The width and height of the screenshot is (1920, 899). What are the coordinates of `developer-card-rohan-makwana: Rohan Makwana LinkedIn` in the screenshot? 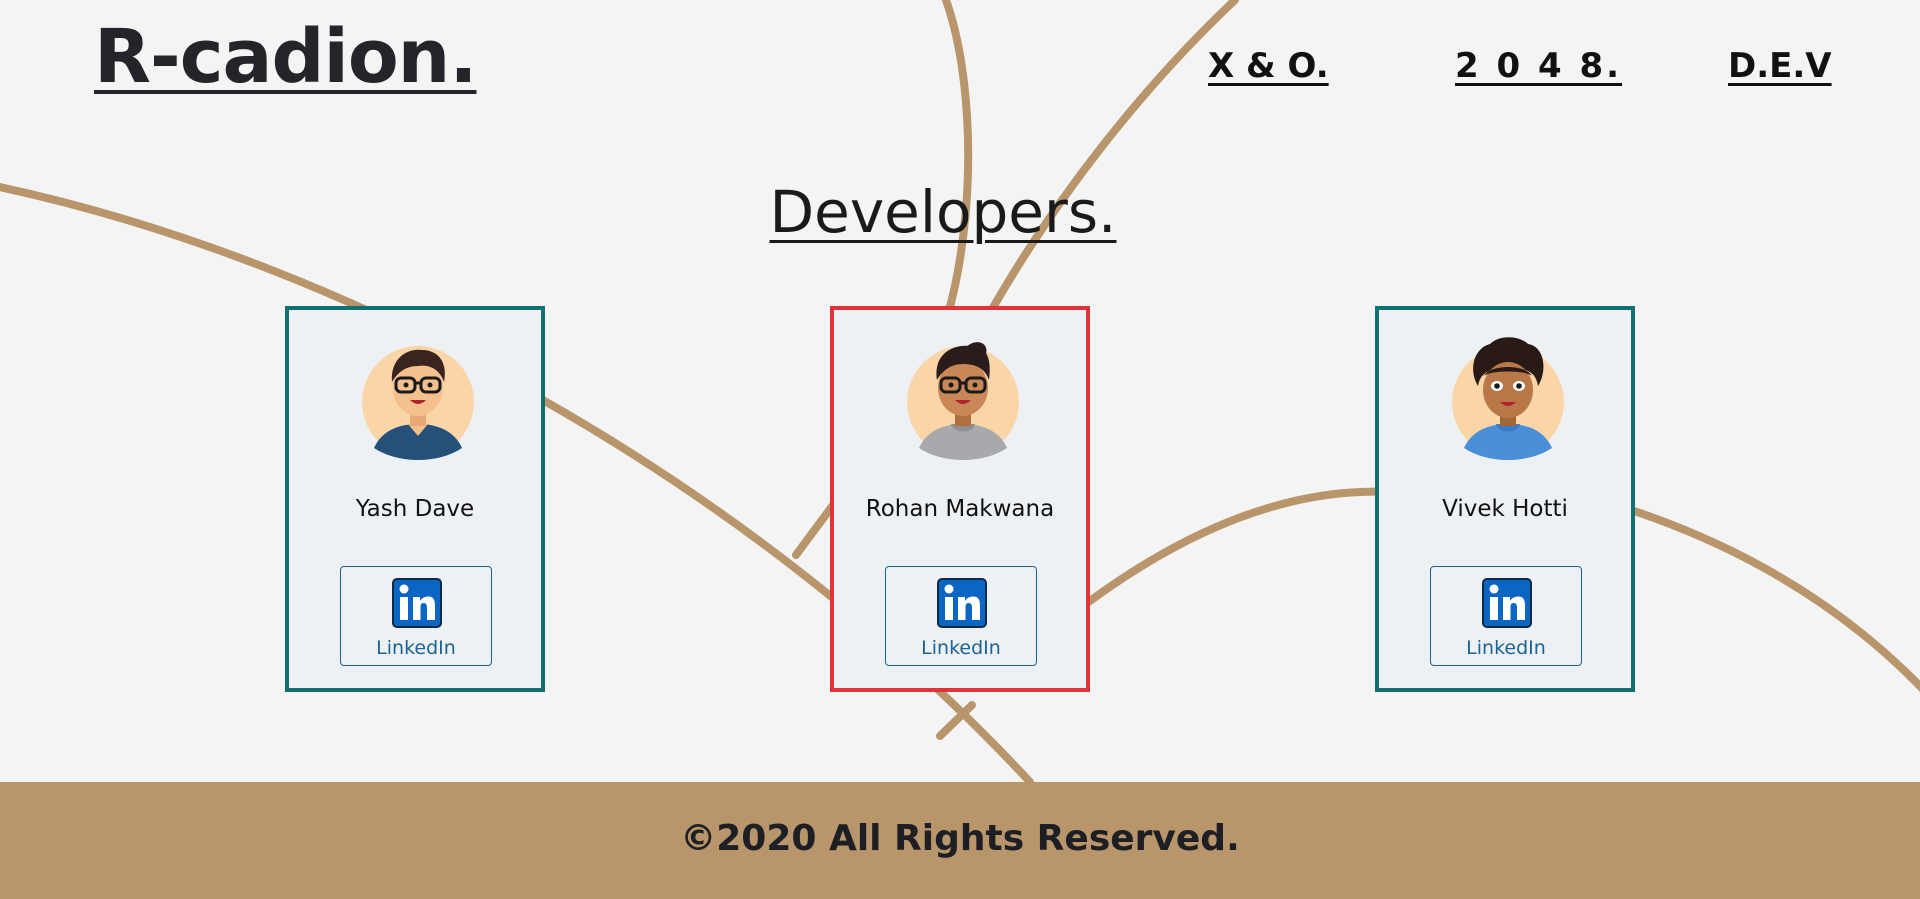 It's located at (960, 499).